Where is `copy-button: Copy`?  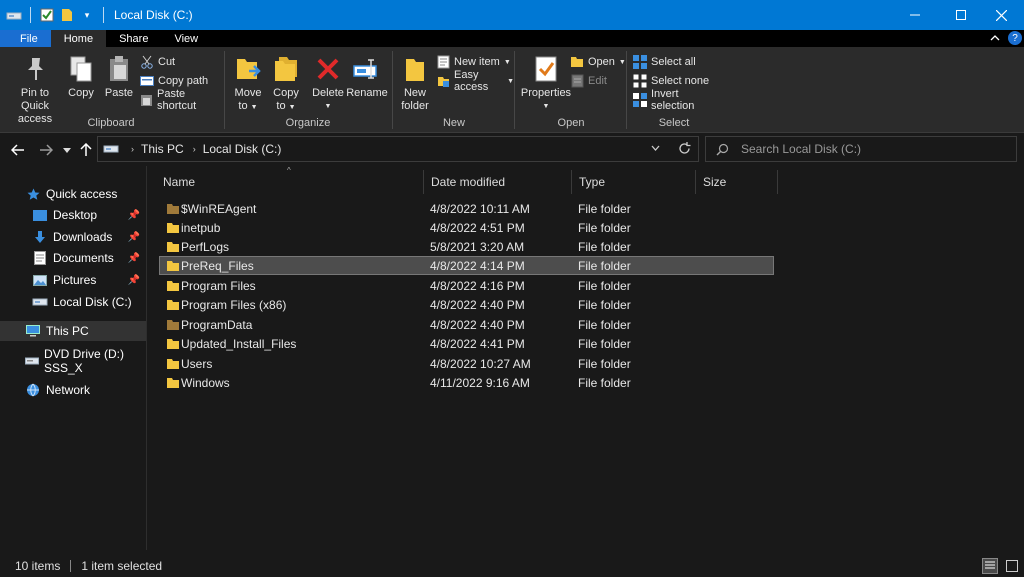 copy-button: Copy is located at coordinates (81, 76).